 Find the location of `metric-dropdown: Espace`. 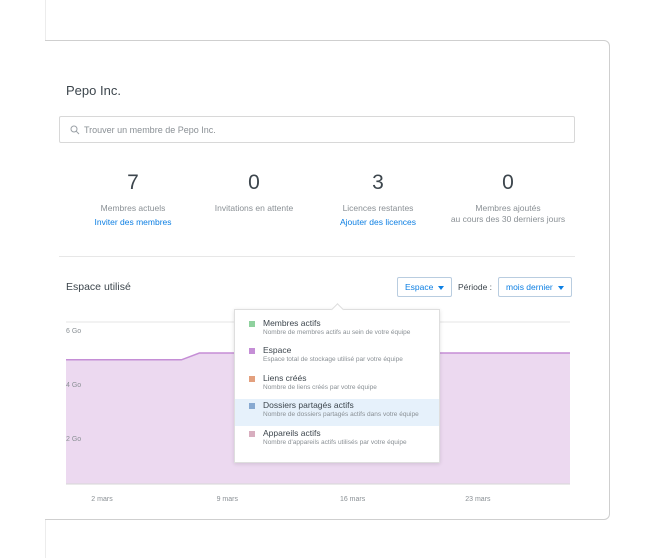

metric-dropdown: Espace is located at coordinates (425, 287).